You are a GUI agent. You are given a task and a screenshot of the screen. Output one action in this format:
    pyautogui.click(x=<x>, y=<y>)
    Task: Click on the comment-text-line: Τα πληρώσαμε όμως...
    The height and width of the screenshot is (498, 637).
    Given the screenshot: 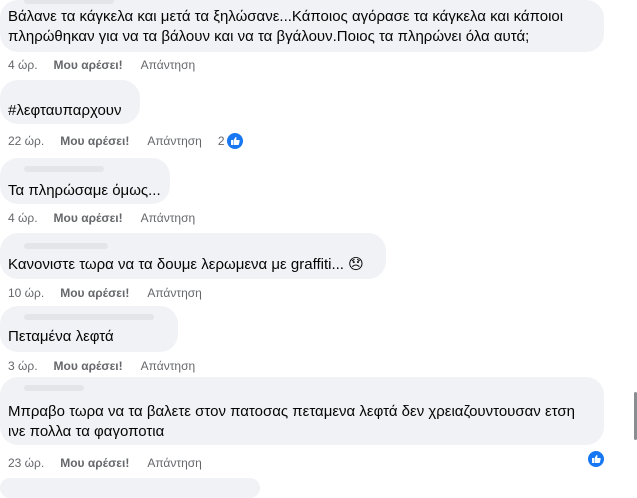 What is the action you would take?
    pyautogui.click(x=84, y=190)
    